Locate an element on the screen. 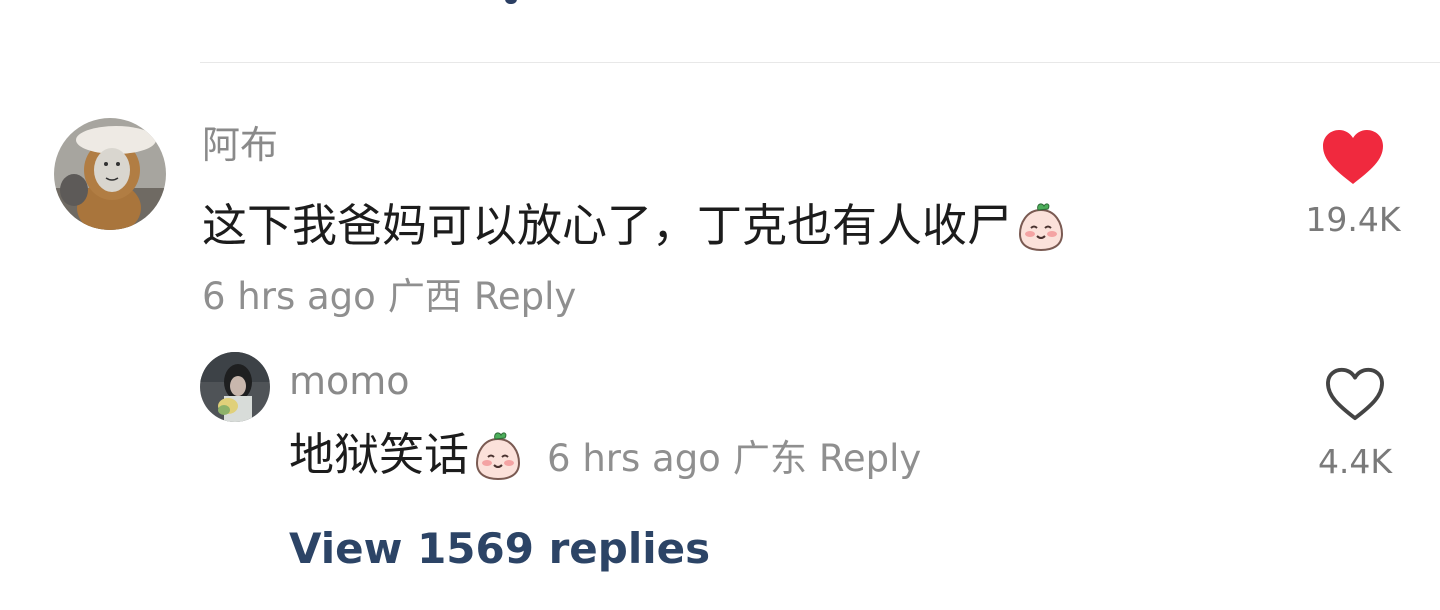 The image size is (1440, 610). comment-text: 这下我爸妈可以放心了，丁克也有人收尸 is located at coordinates (634, 226).